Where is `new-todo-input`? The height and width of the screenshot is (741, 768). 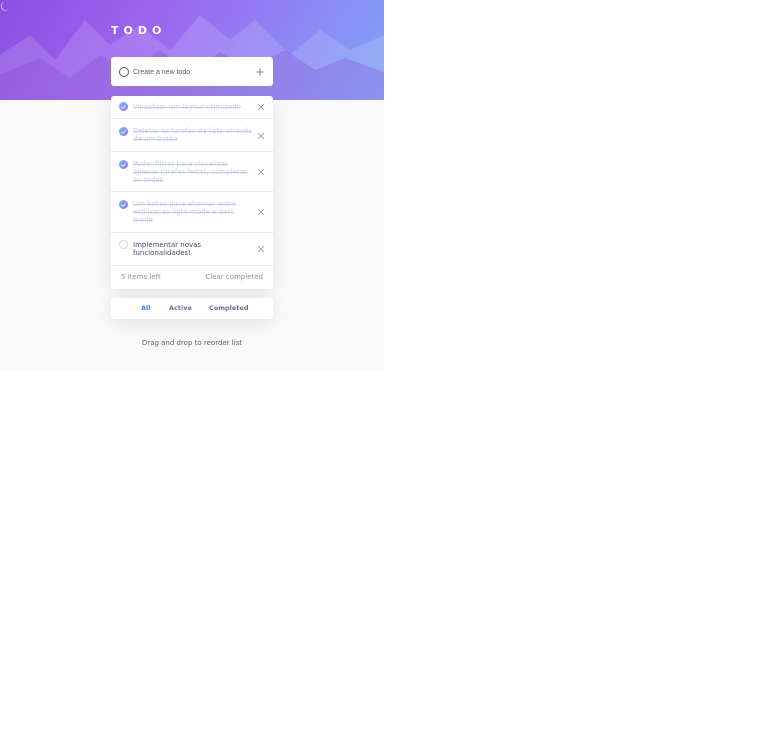 new-todo-input is located at coordinates (188, 72).